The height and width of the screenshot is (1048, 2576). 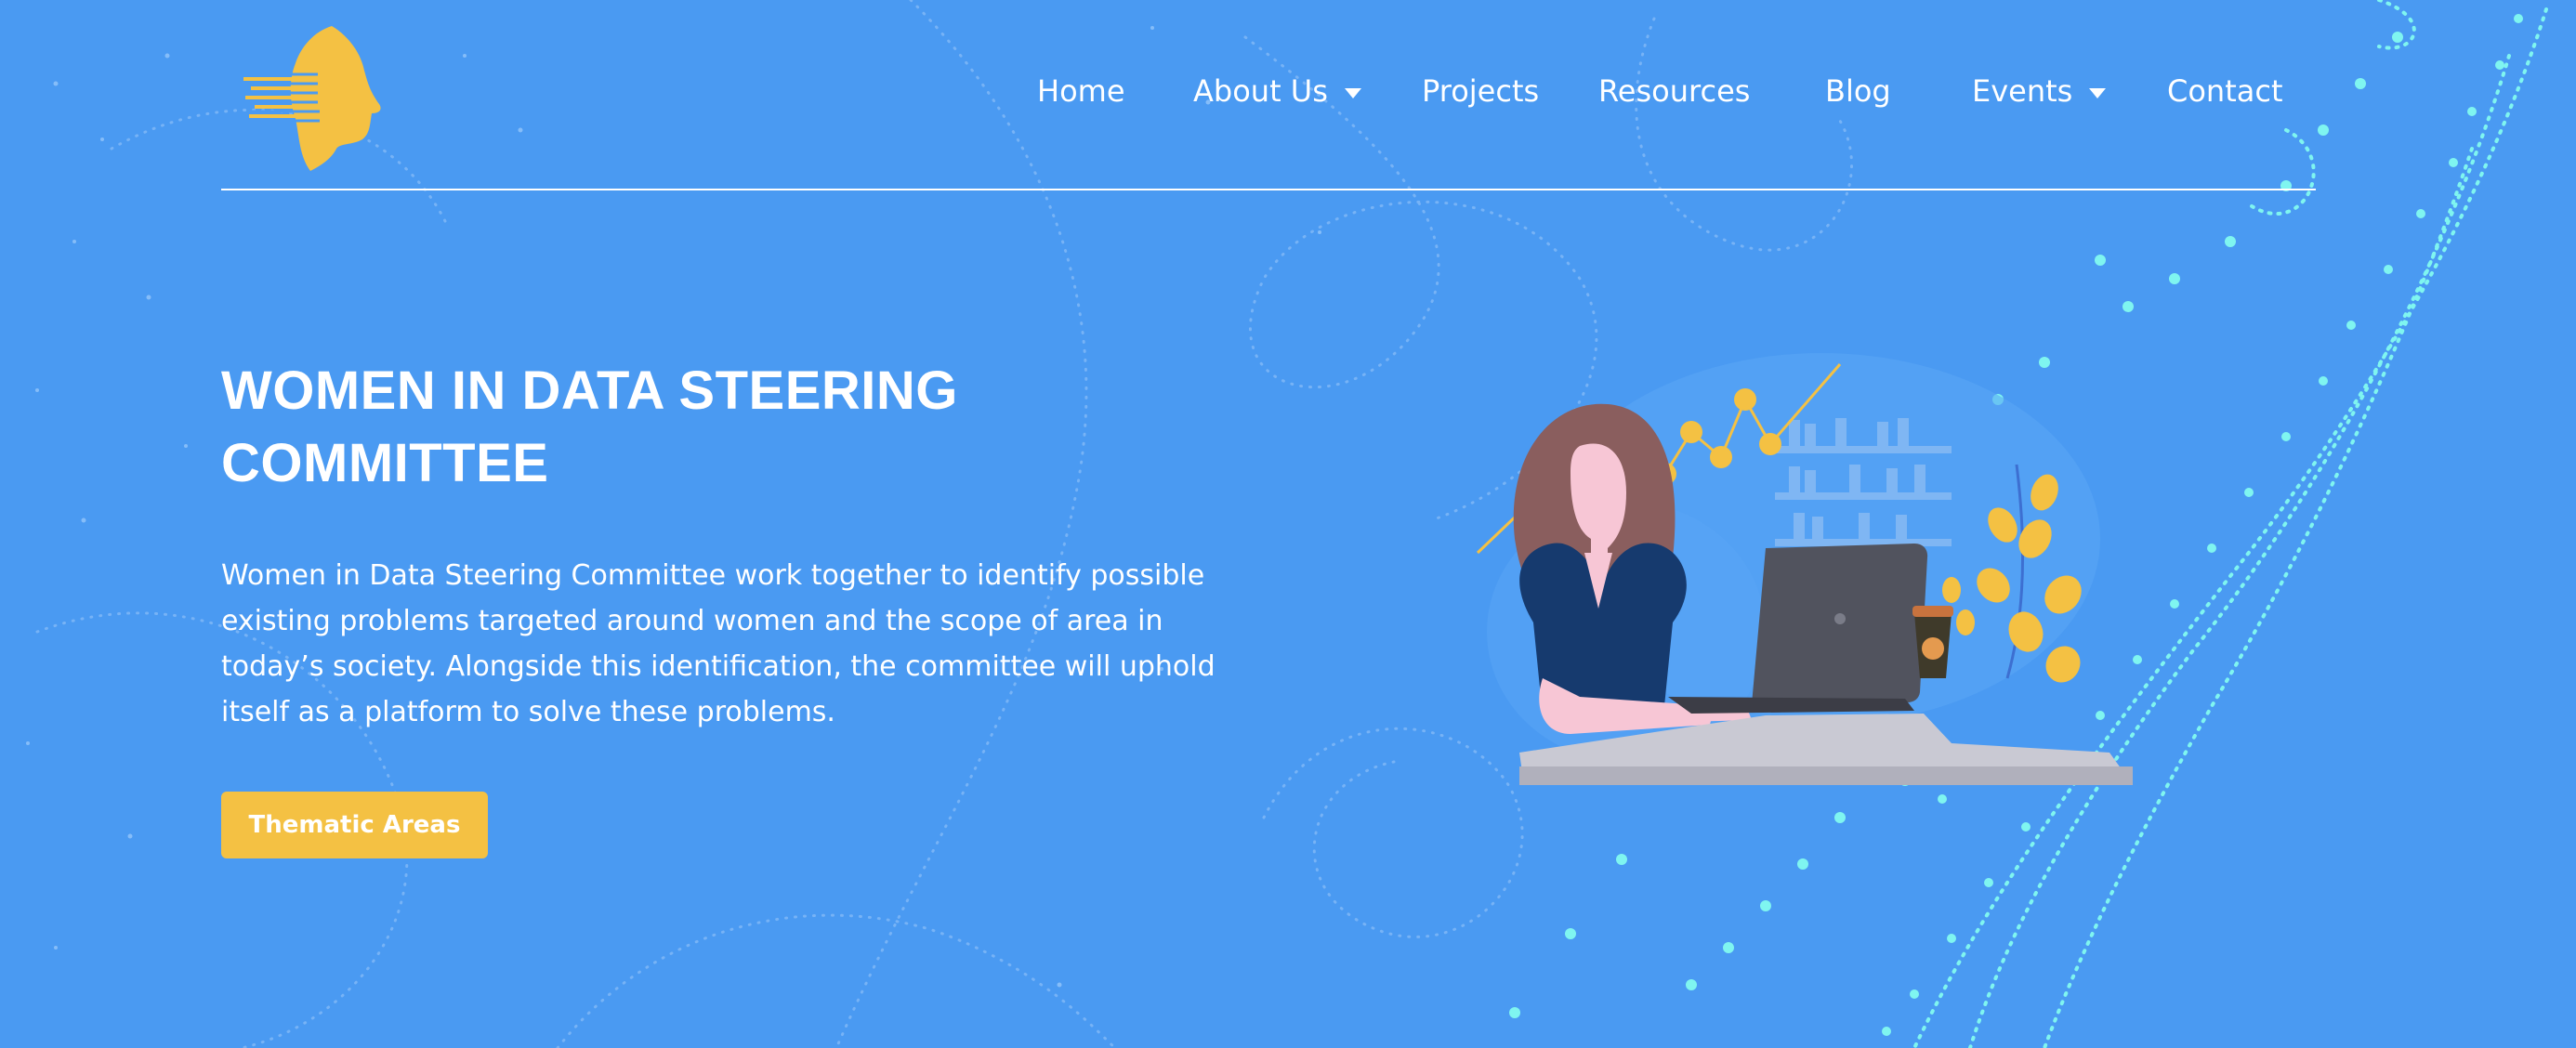 What do you see at coordinates (354, 825) in the screenshot?
I see `thematic-areas-button: Thematic Areas` at bounding box center [354, 825].